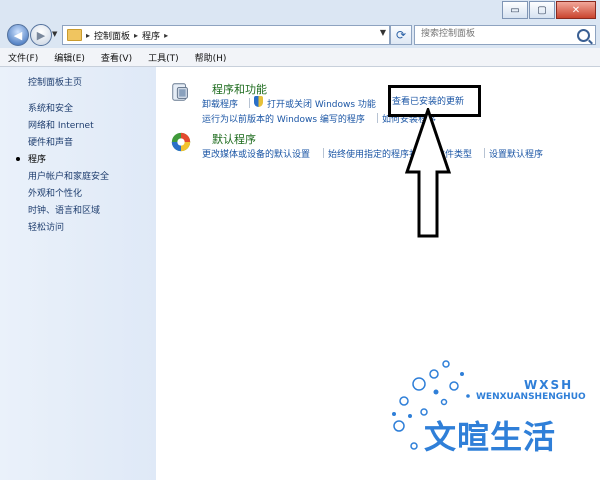 The height and width of the screenshot is (480, 600). What do you see at coordinates (180, 92) in the screenshot?
I see `programs-features-icon` at bounding box center [180, 92].